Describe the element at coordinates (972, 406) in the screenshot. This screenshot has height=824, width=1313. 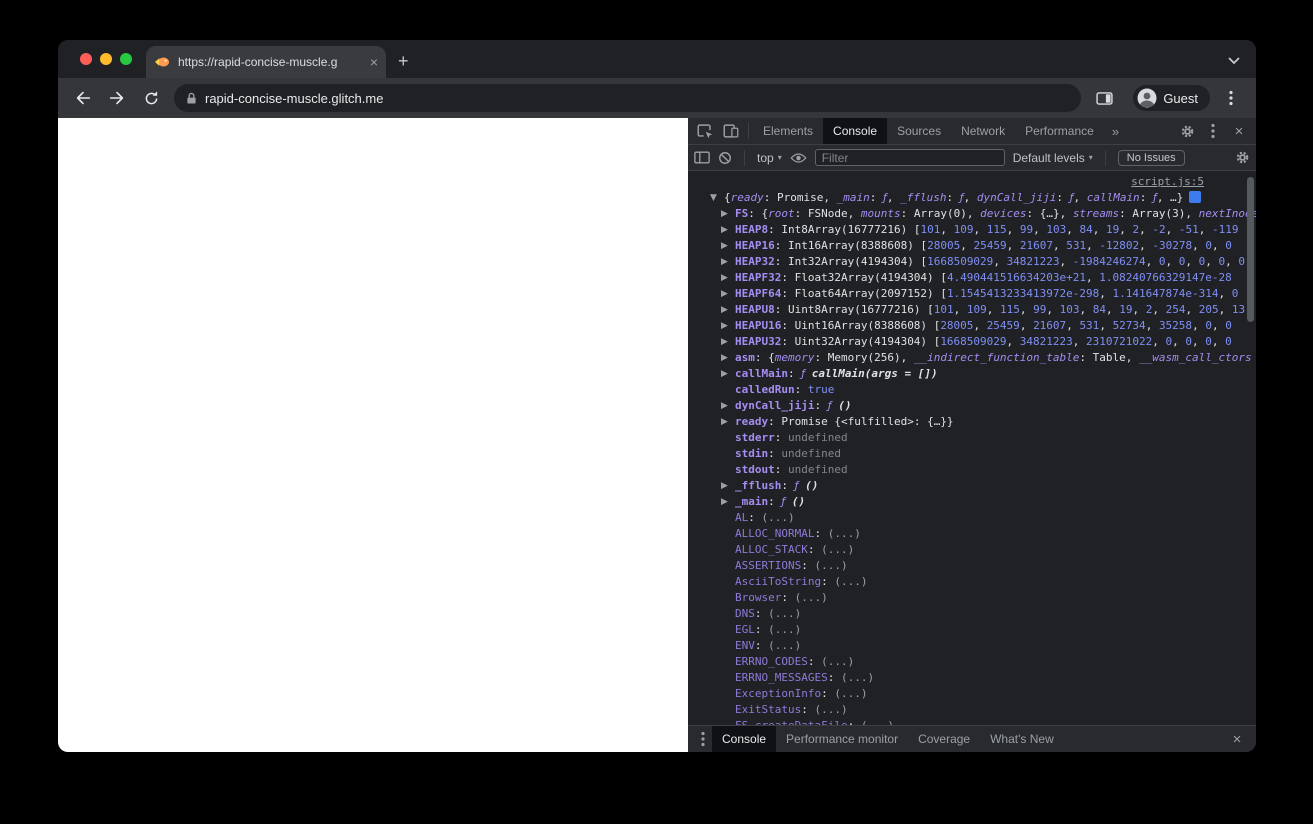
I see `console-row: ▶ dynCall_jiji: ƒ ()` at that location.